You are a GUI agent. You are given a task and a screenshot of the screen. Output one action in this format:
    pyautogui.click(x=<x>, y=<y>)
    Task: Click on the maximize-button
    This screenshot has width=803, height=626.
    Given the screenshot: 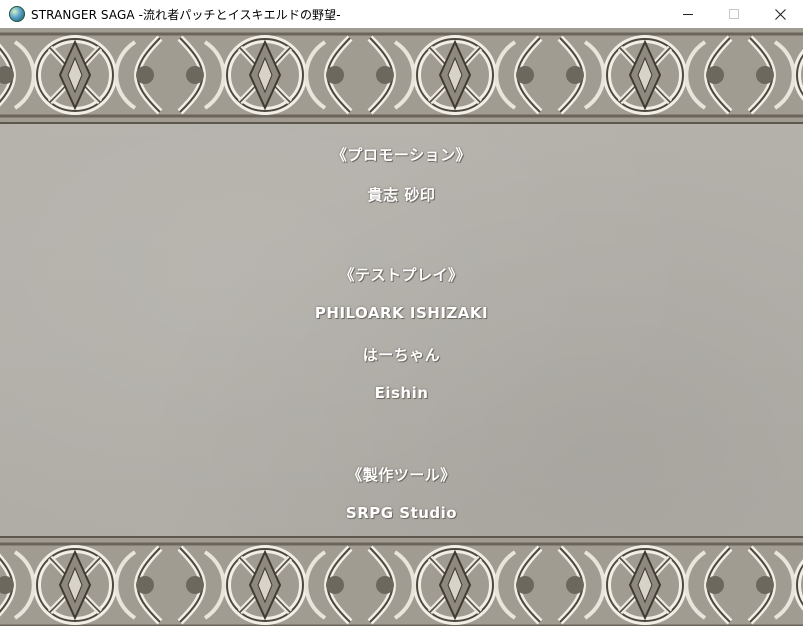 What is the action you would take?
    pyautogui.click(x=734, y=14)
    